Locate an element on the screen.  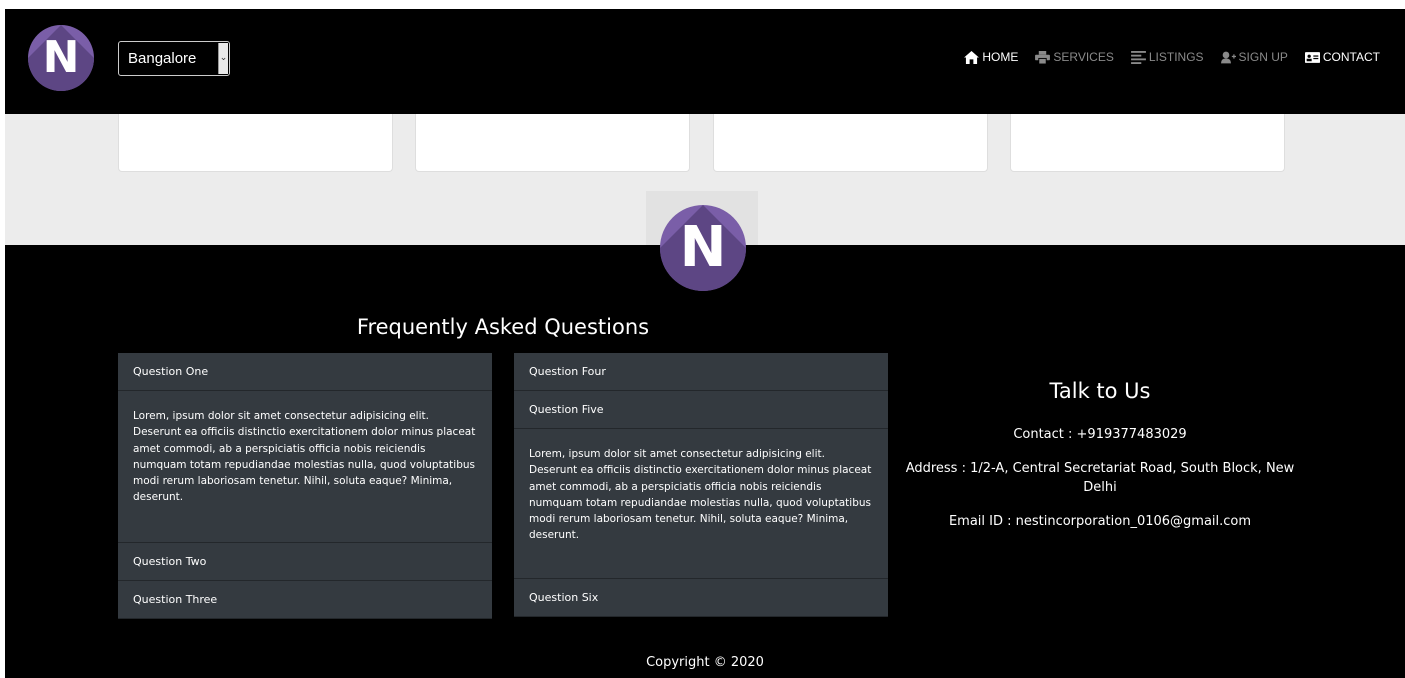
faq-title: Frequently Asked Questions is located at coordinates (503, 327).